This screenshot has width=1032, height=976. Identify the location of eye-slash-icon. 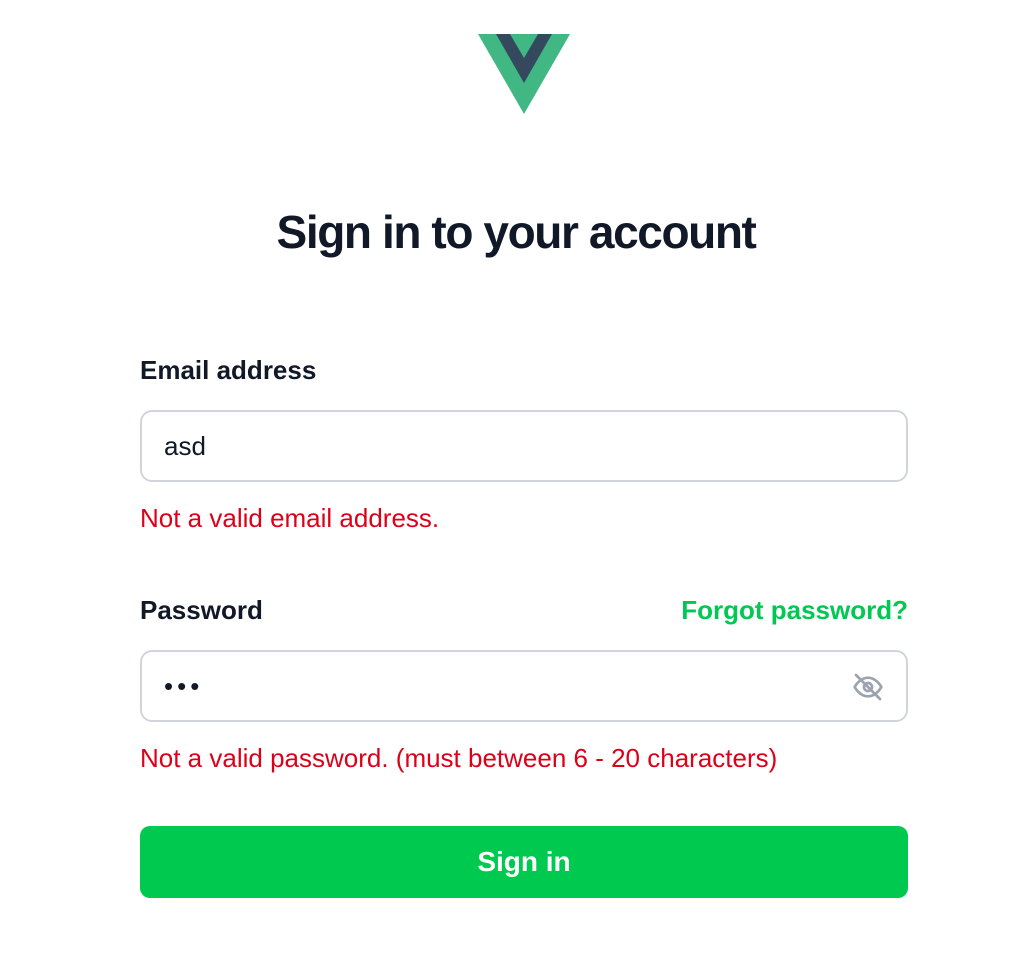
(868, 687).